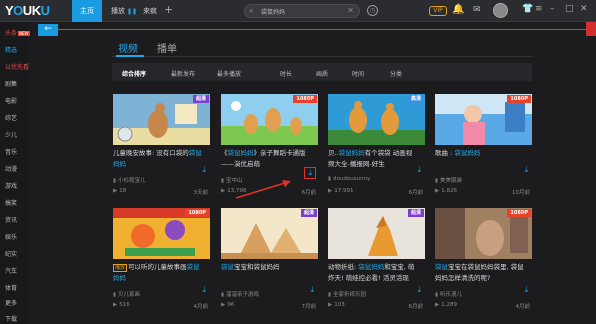 Image resolution: width=596 pixels, height=324 pixels. What do you see at coordinates (11, 219) in the screenshot?
I see `sidebar-item-news: 资讯` at bounding box center [11, 219].